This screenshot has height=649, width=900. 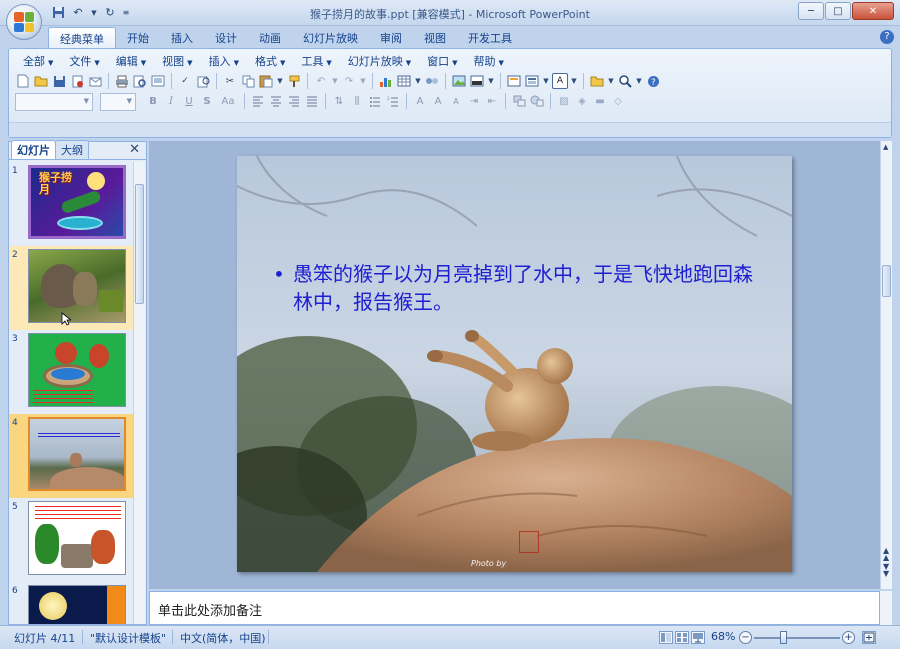 What do you see at coordinates (886, 608) in the screenshot?
I see `notes-scrollbar` at bounding box center [886, 608].